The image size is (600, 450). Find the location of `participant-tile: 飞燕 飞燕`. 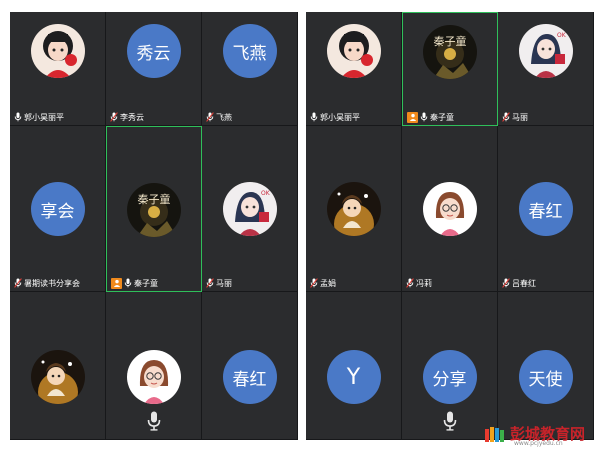

participant-tile: 飞燕 飞燕 is located at coordinates (250, 69).